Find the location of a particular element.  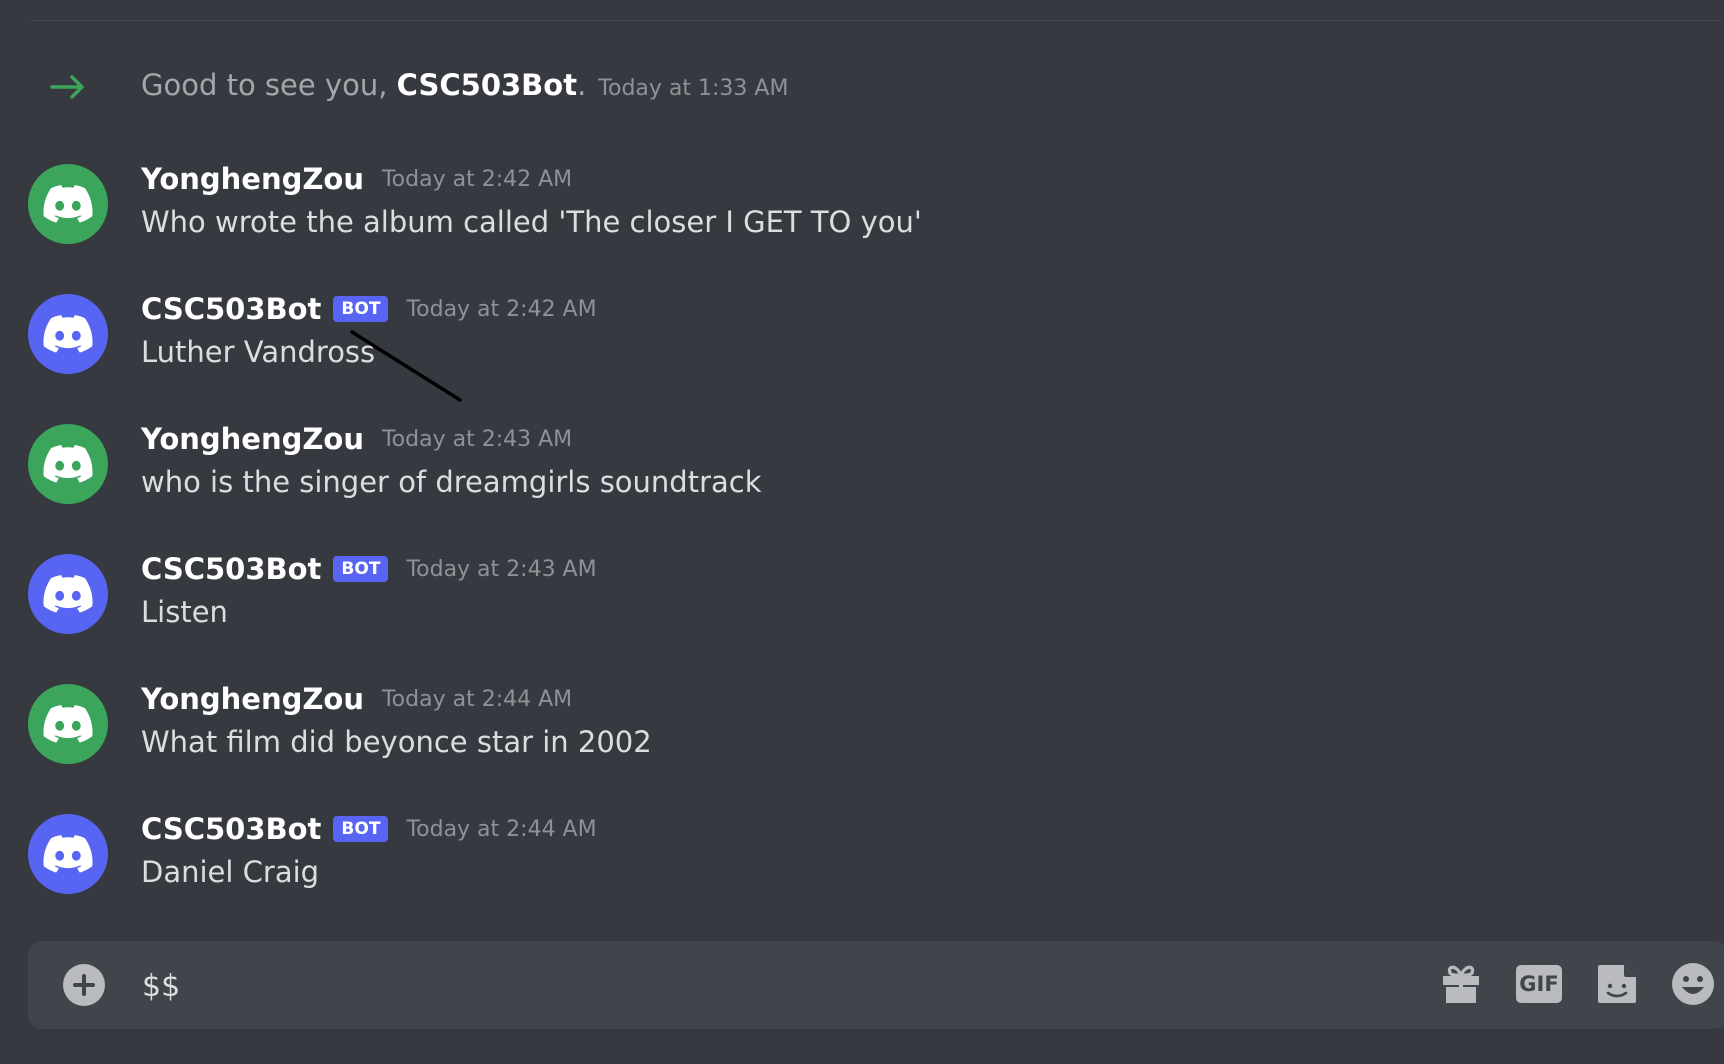

message-input is located at coordinates (767, 986).